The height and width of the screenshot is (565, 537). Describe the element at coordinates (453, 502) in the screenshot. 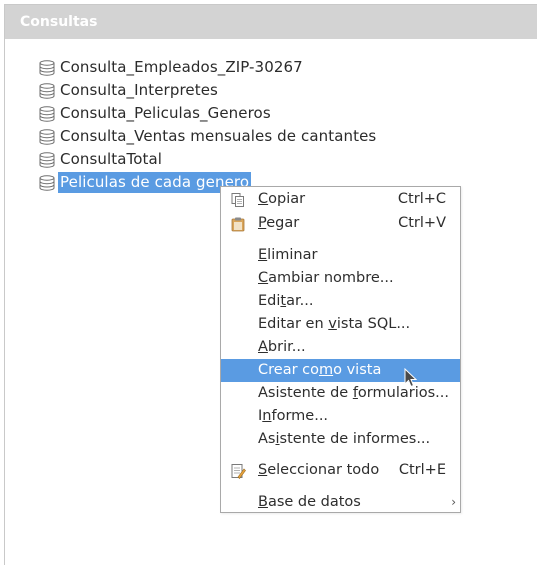

I see `chevron-right-icon: ›` at that location.